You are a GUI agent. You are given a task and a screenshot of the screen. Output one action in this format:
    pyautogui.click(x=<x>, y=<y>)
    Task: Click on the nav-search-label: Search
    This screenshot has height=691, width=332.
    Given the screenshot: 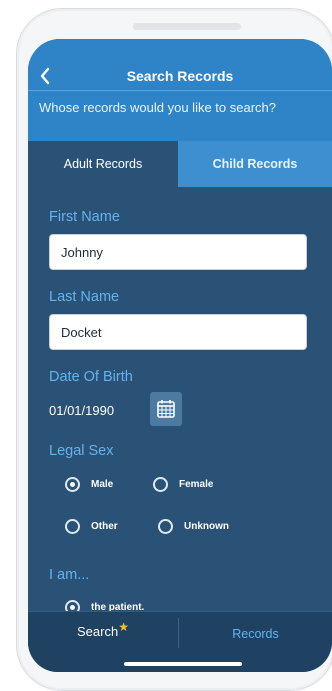 What is the action you would take?
    pyautogui.click(x=98, y=631)
    